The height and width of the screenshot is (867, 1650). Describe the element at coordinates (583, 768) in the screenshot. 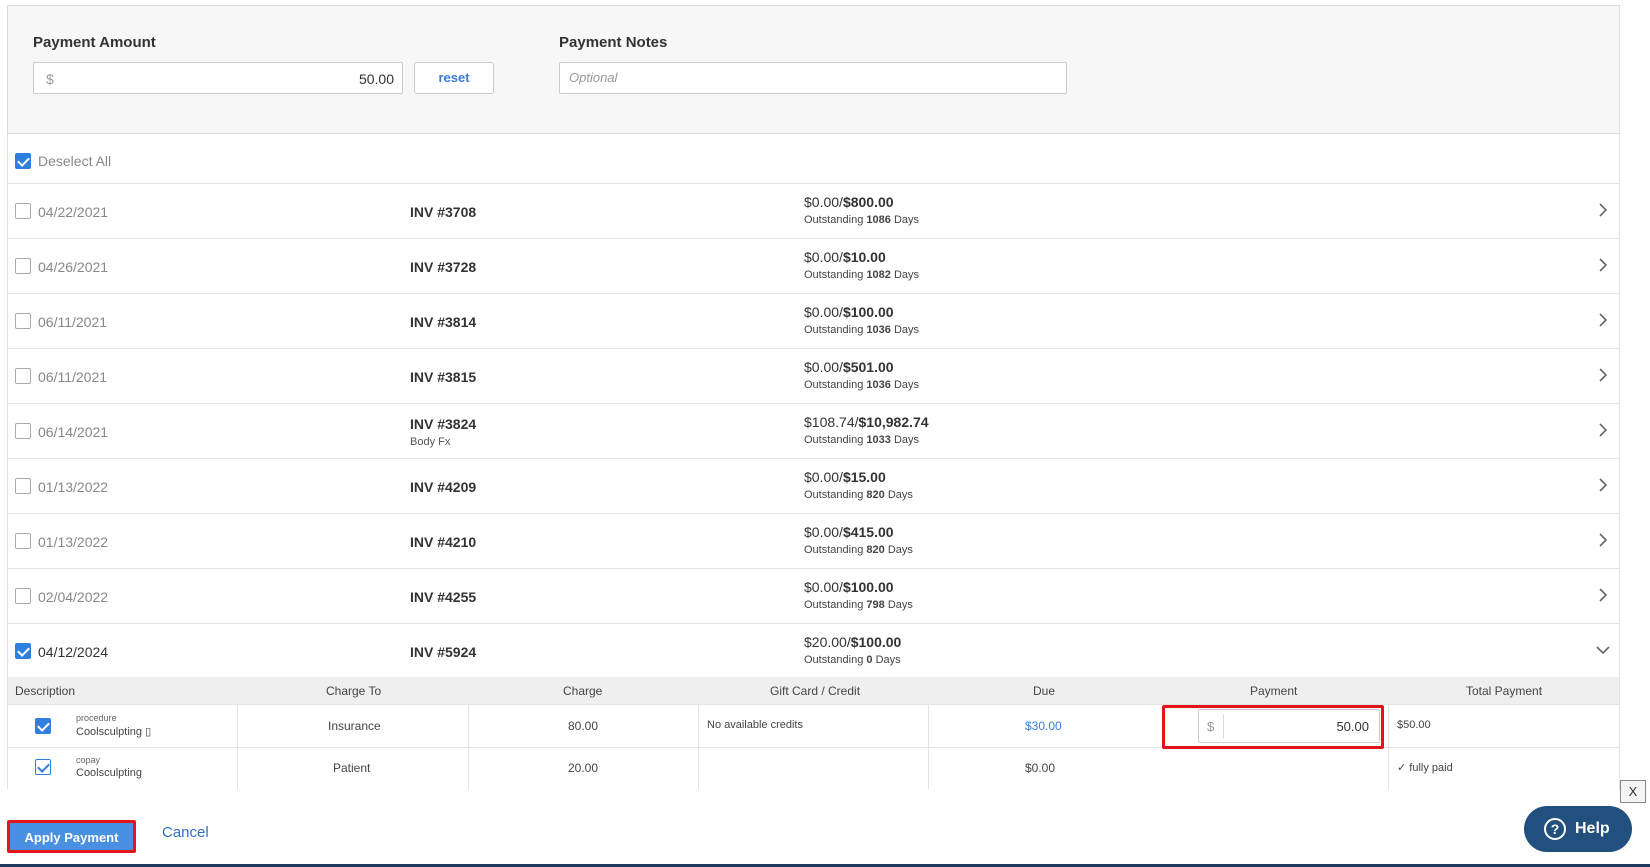

I see `line-item-charge: 20.00` at that location.